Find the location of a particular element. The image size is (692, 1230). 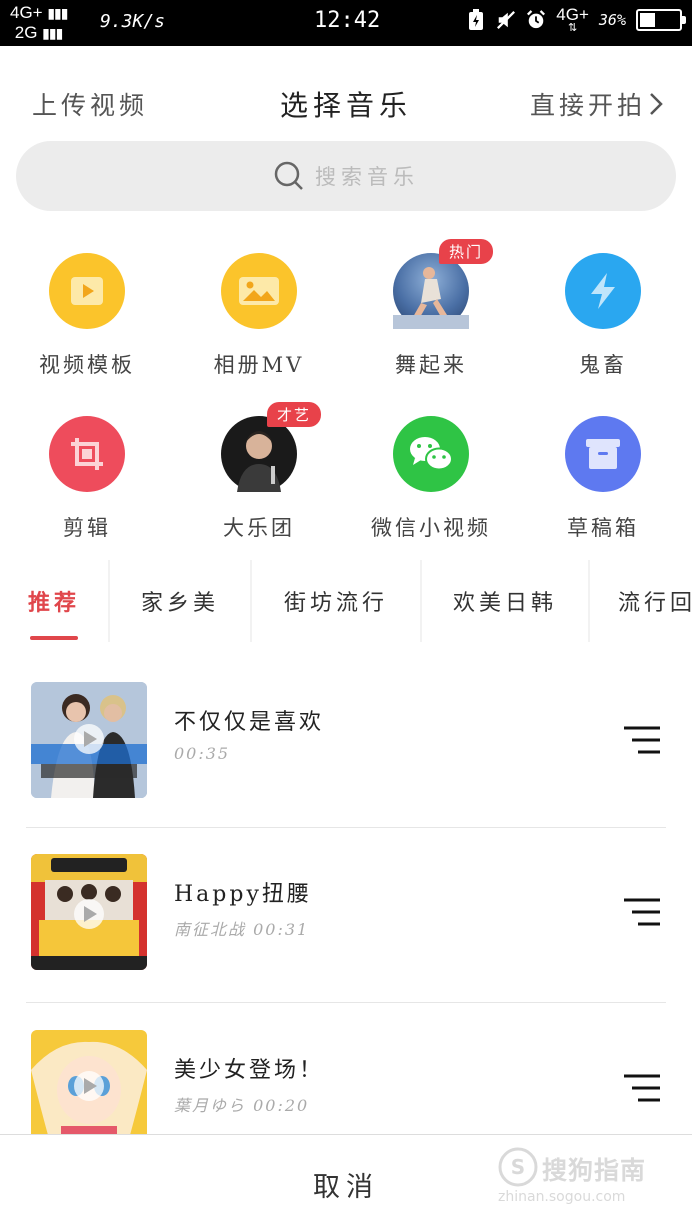

network-indicator: 4G+ ▮▮▮ 2G ▮▮▮ is located at coordinates (39, 23).